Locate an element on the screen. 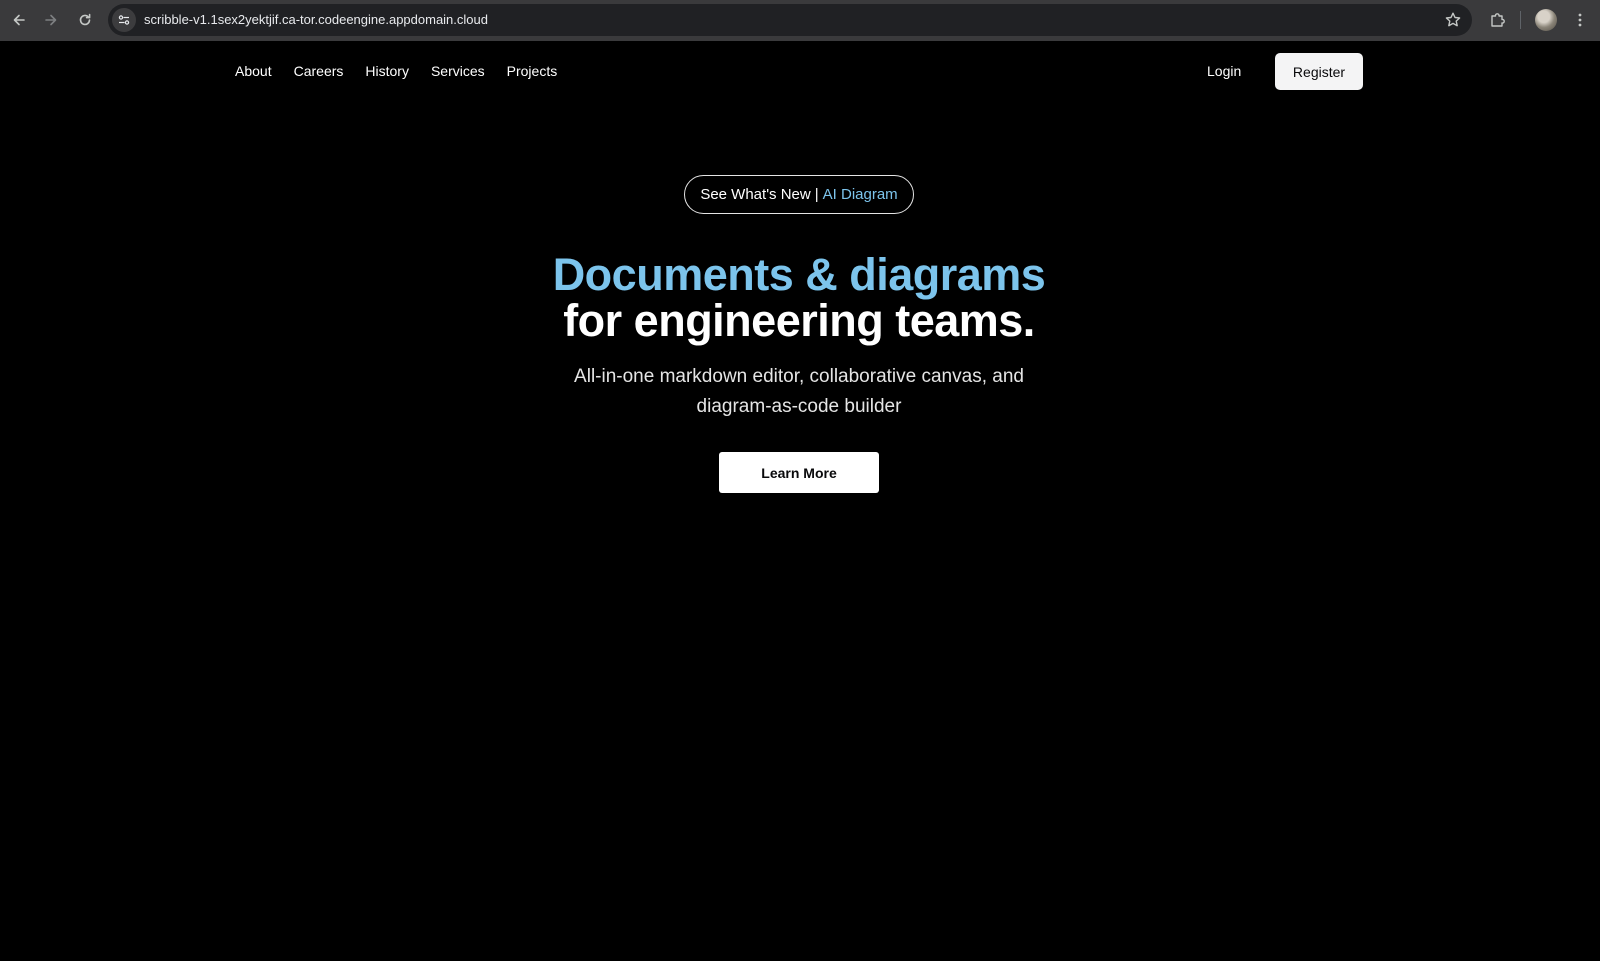 The width and height of the screenshot is (1600, 961). headline-line-2: for engineering teams. is located at coordinates (799, 320).